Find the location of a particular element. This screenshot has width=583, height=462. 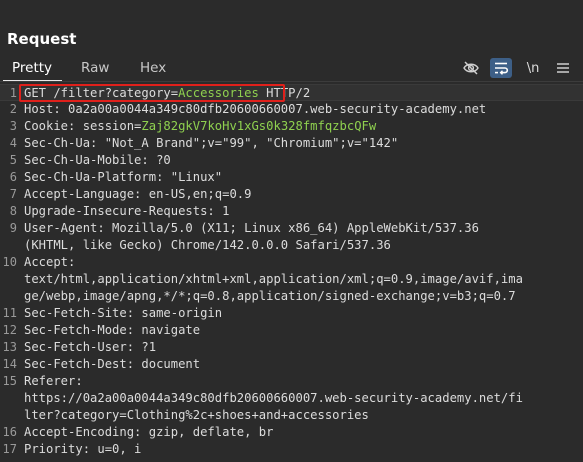

line-text: Sec-Fetch-User: ?1 is located at coordinates (90, 347).